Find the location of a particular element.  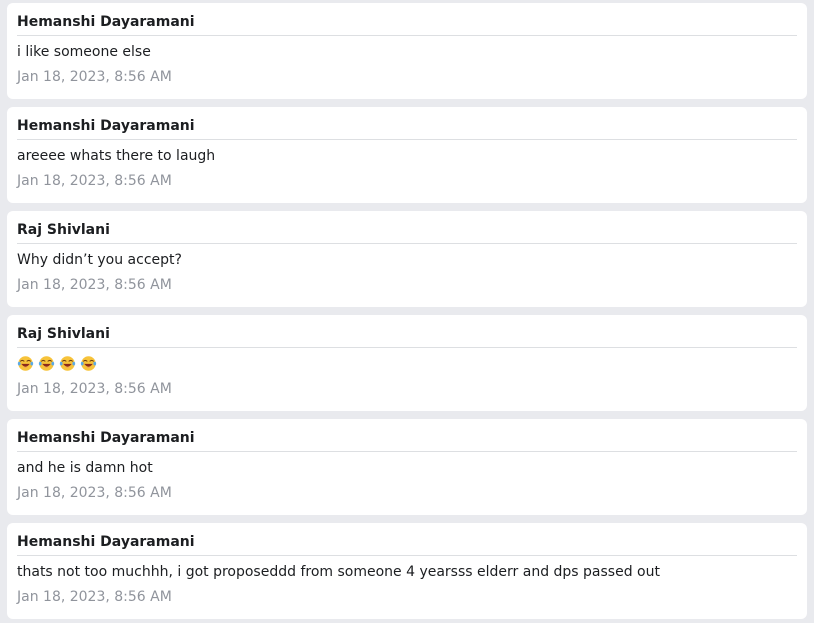

message-text: Why didn’t you accept? is located at coordinates (99, 260).